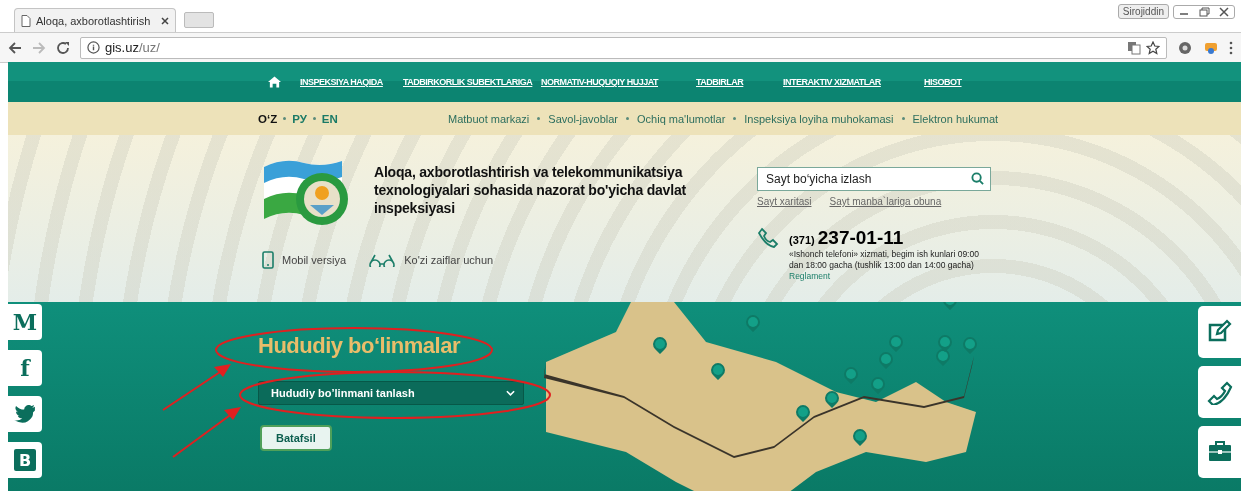  I want to click on browser-tab: Aloqa, axborotlashtirish, so click(95, 20).